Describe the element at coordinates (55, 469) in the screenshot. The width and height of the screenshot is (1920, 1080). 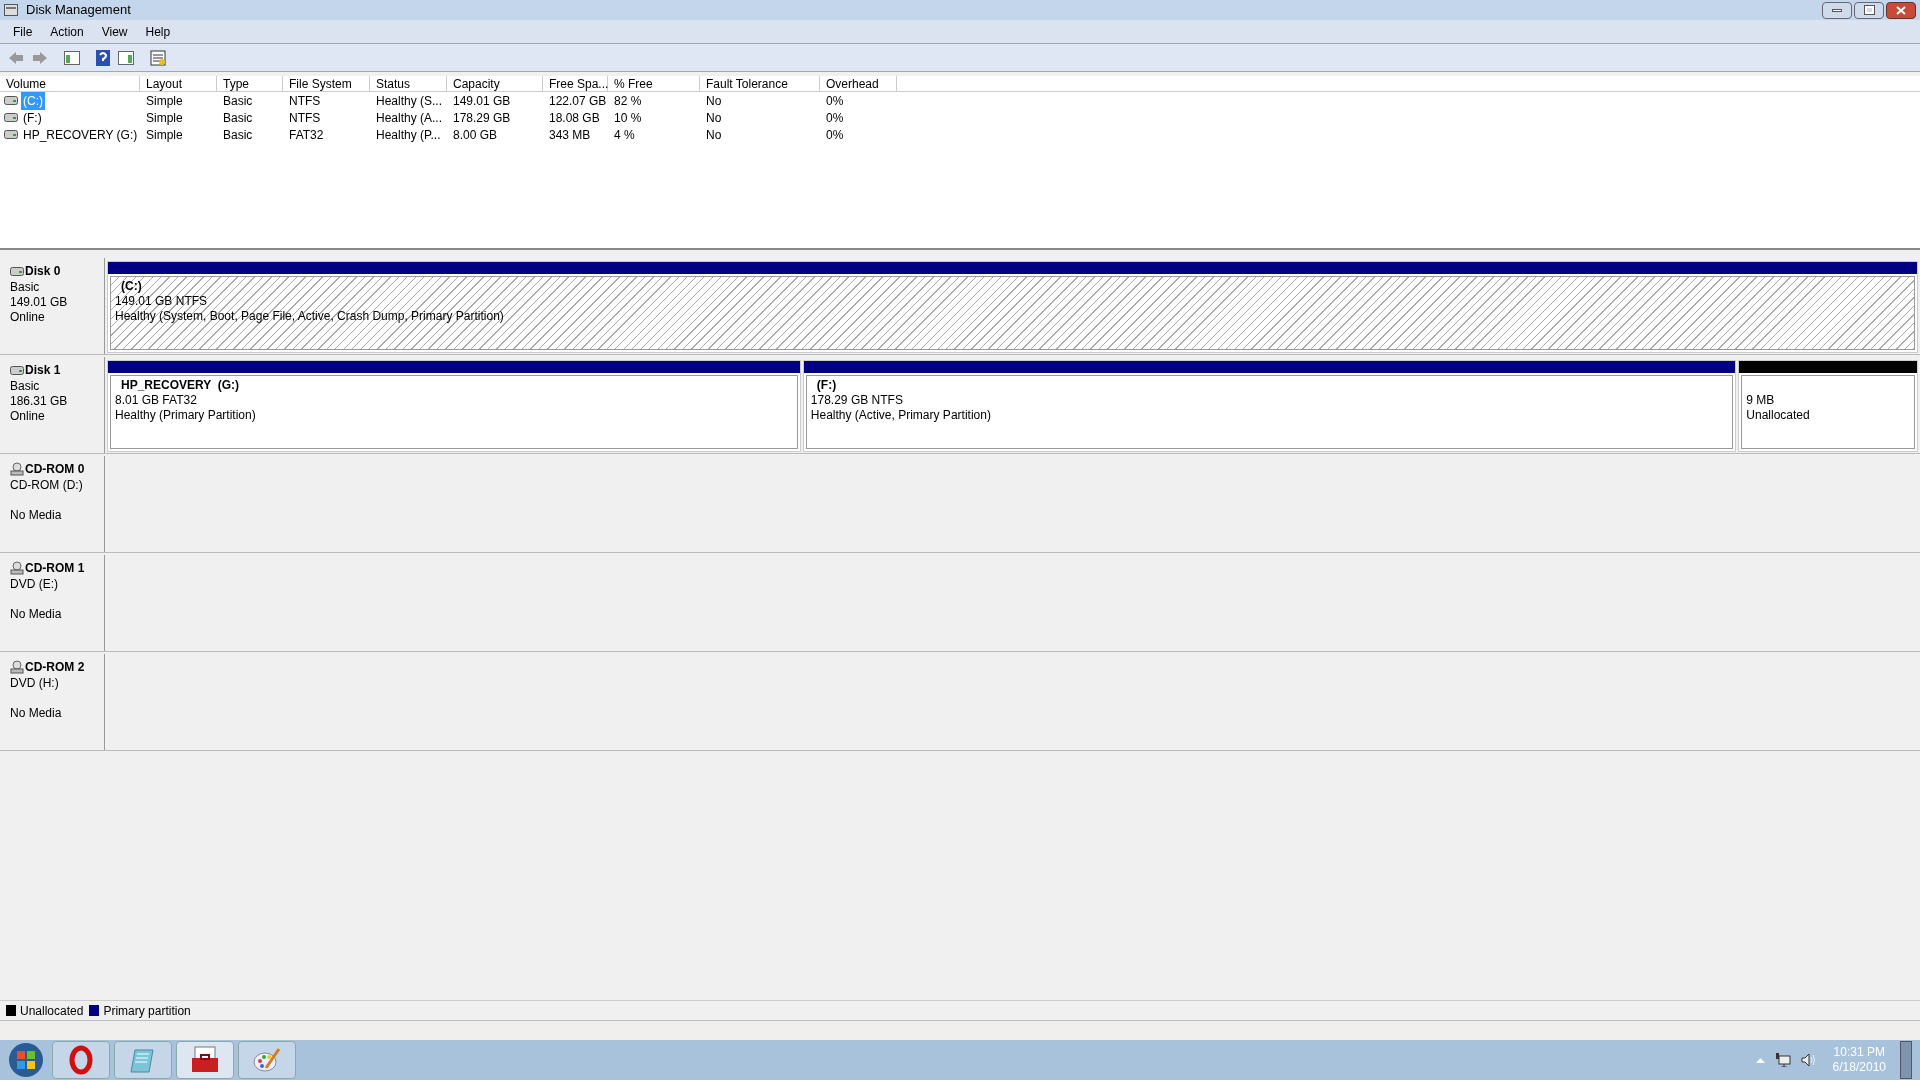
I see `disk-name: CD-ROM 0` at that location.